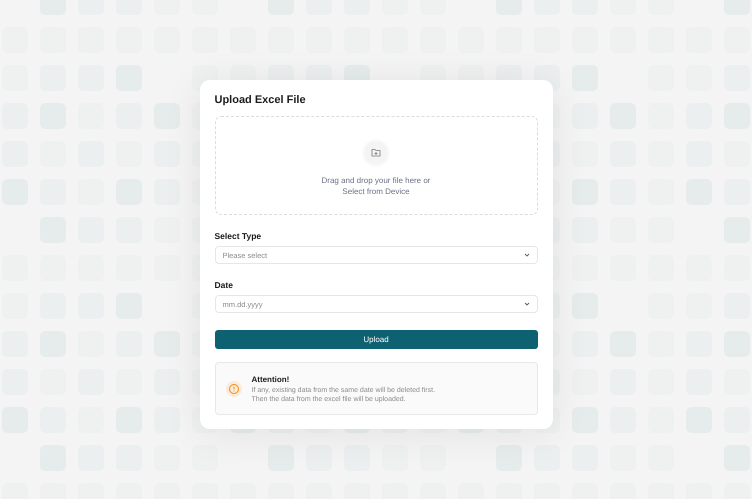  What do you see at coordinates (271, 379) in the screenshot?
I see `notice-title: Attention!` at bounding box center [271, 379].